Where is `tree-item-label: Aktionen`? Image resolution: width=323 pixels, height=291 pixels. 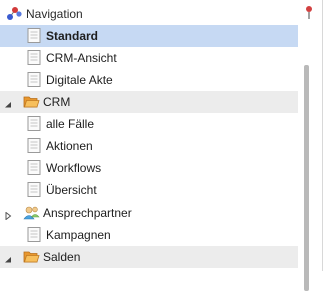
tree-item-label: Aktionen is located at coordinates (69, 146).